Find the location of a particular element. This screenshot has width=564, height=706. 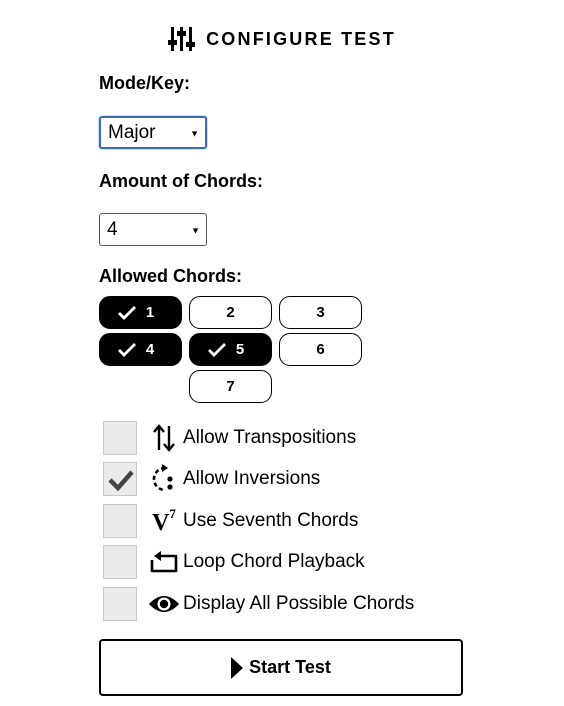

page-header: CONFIGURE TEST is located at coordinates (282, 39).